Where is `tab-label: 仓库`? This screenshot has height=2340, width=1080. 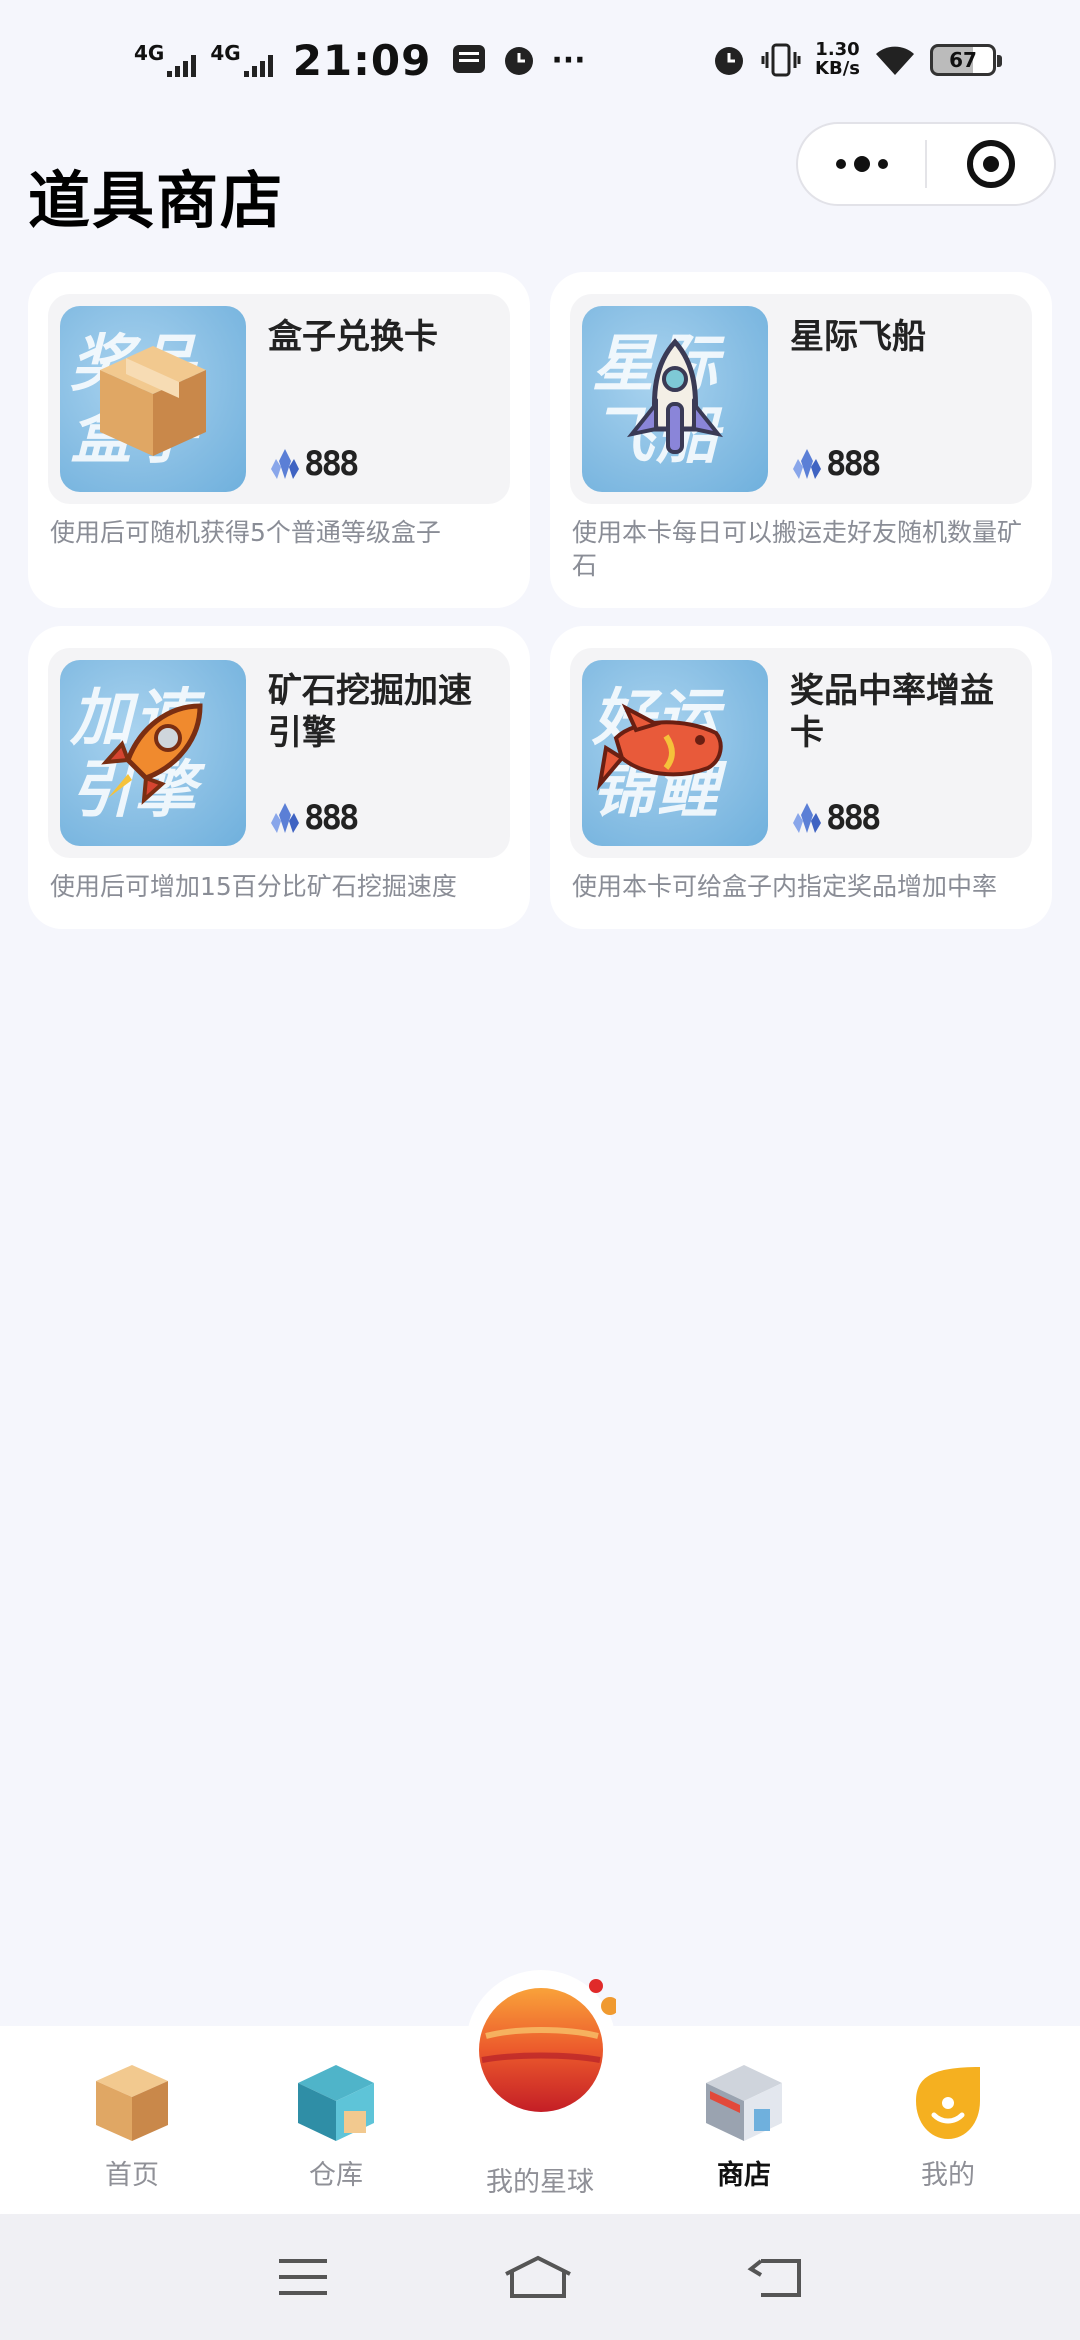 tab-label: 仓库 is located at coordinates (336, 2175).